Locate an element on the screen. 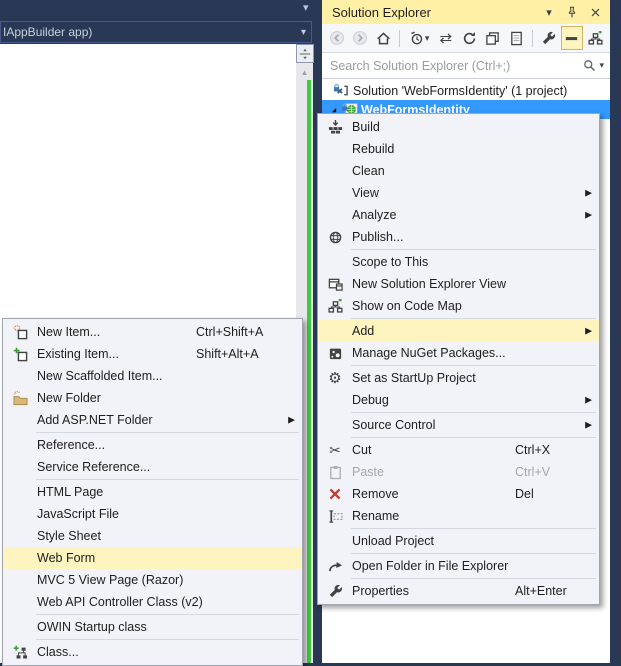 The height and width of the screenshot is (666, 621). menu-item-debug: Debug ▶ is located at coordinates (458, 400).